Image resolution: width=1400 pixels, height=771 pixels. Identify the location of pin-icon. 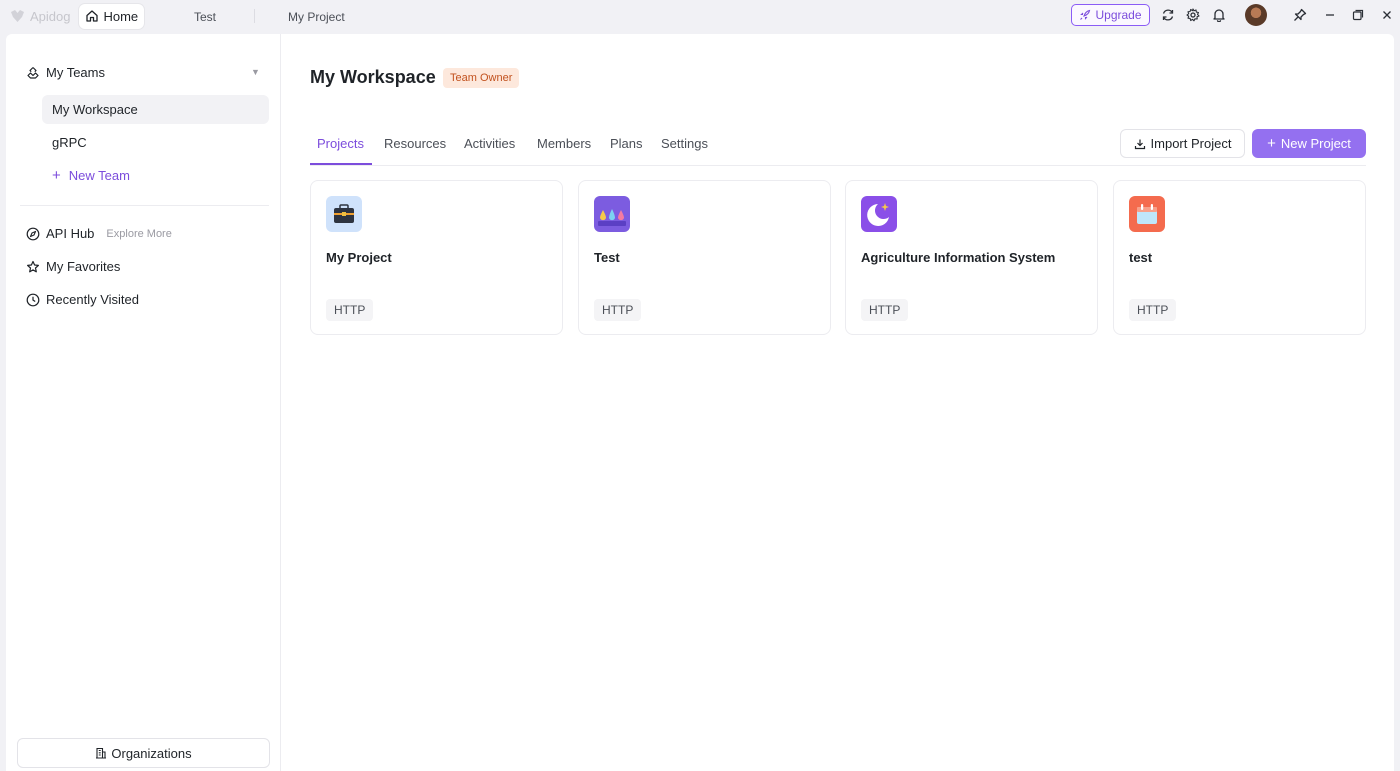
(1300, 15).